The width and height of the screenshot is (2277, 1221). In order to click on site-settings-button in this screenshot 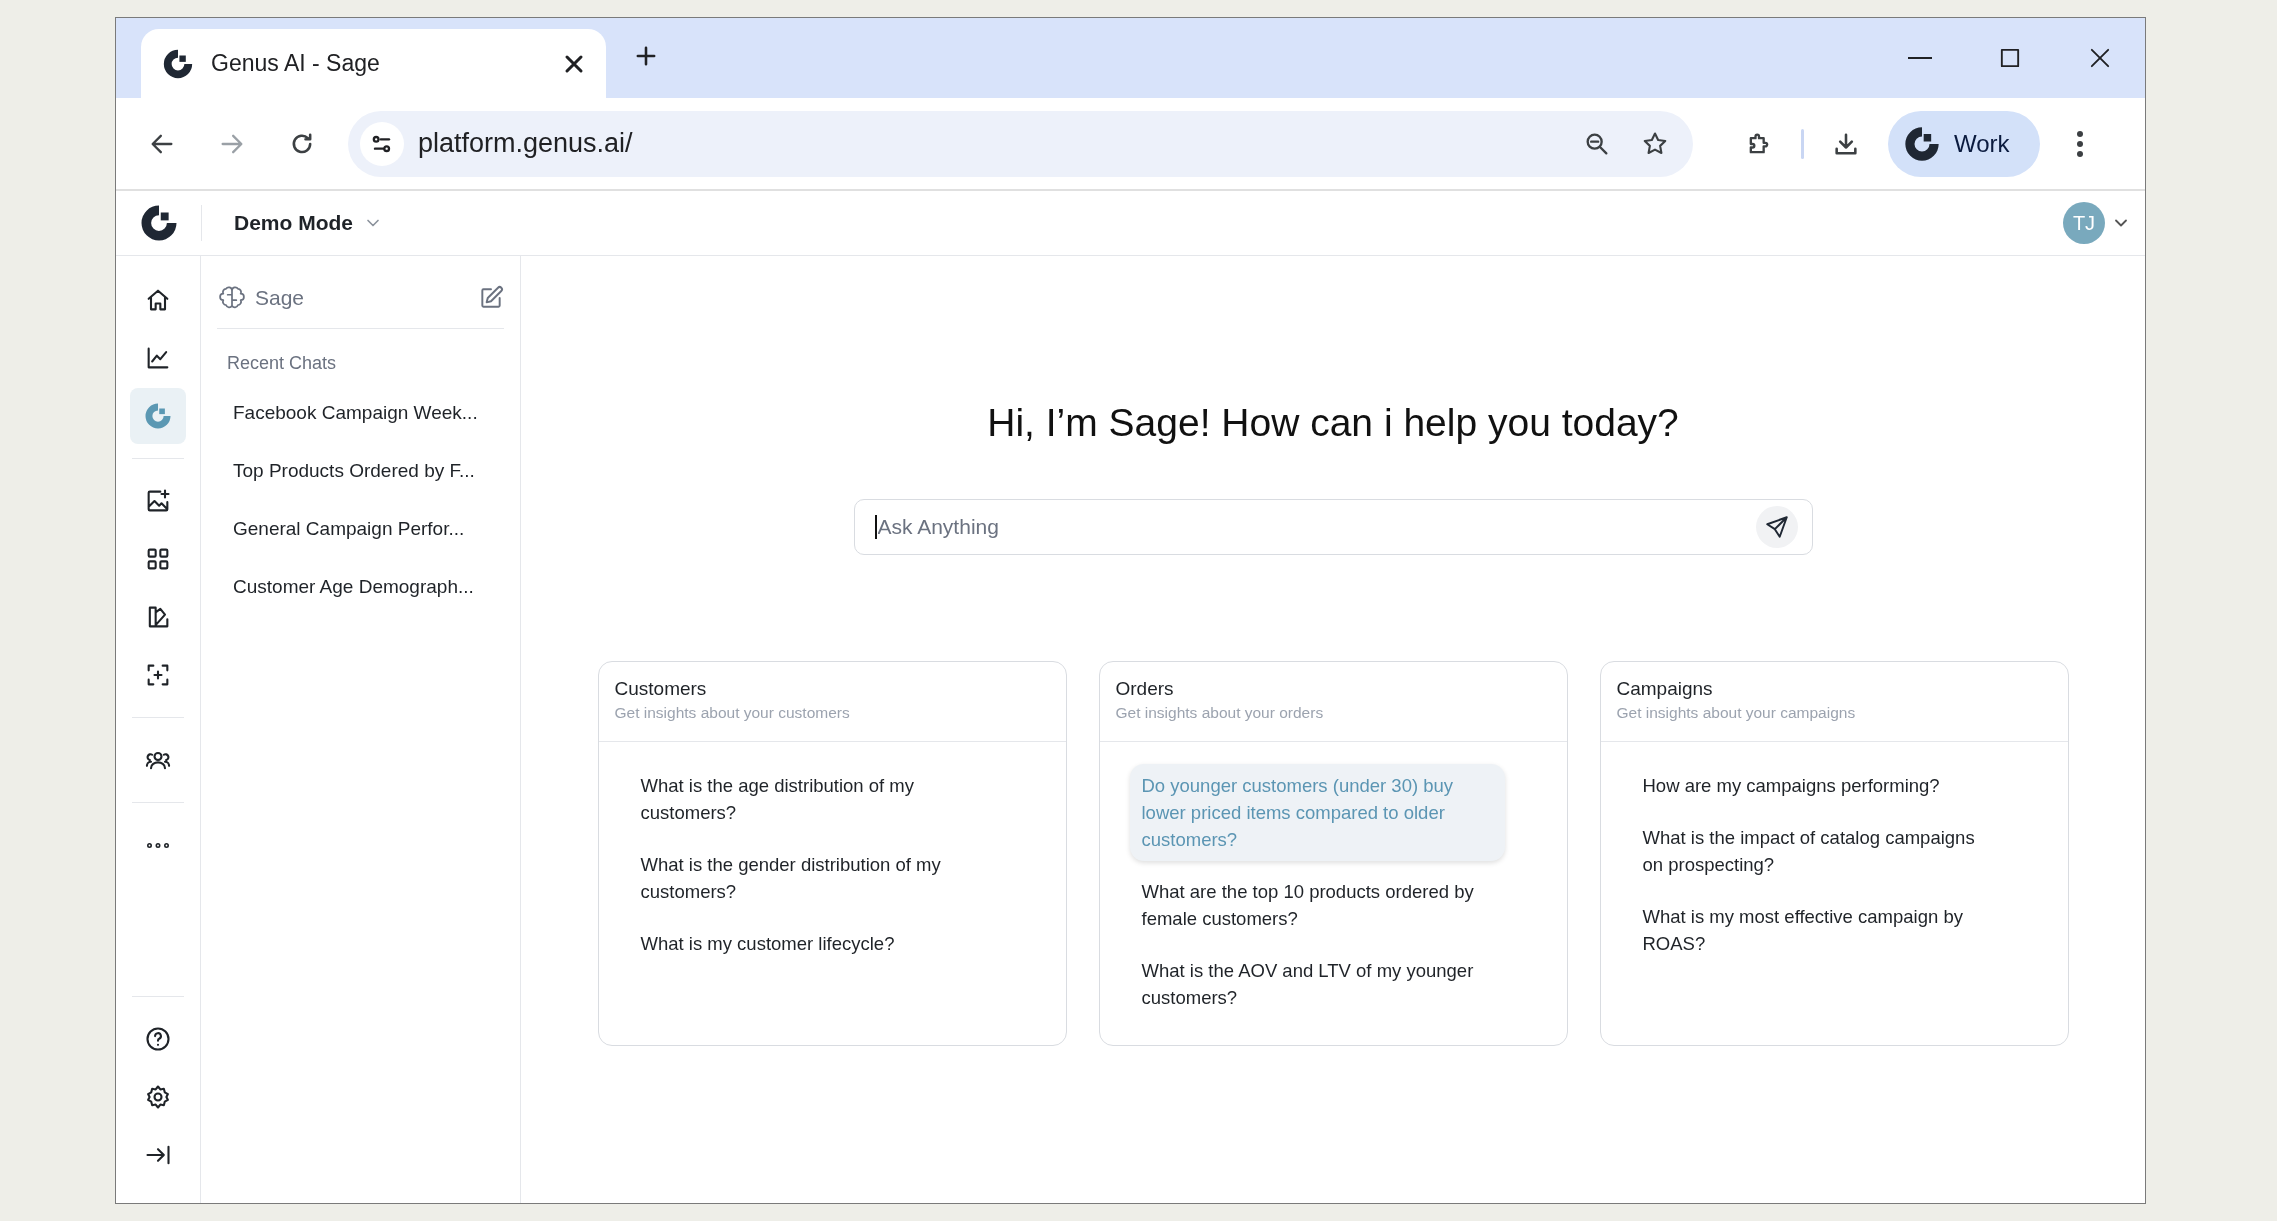, I will do `click(382, 143)`.